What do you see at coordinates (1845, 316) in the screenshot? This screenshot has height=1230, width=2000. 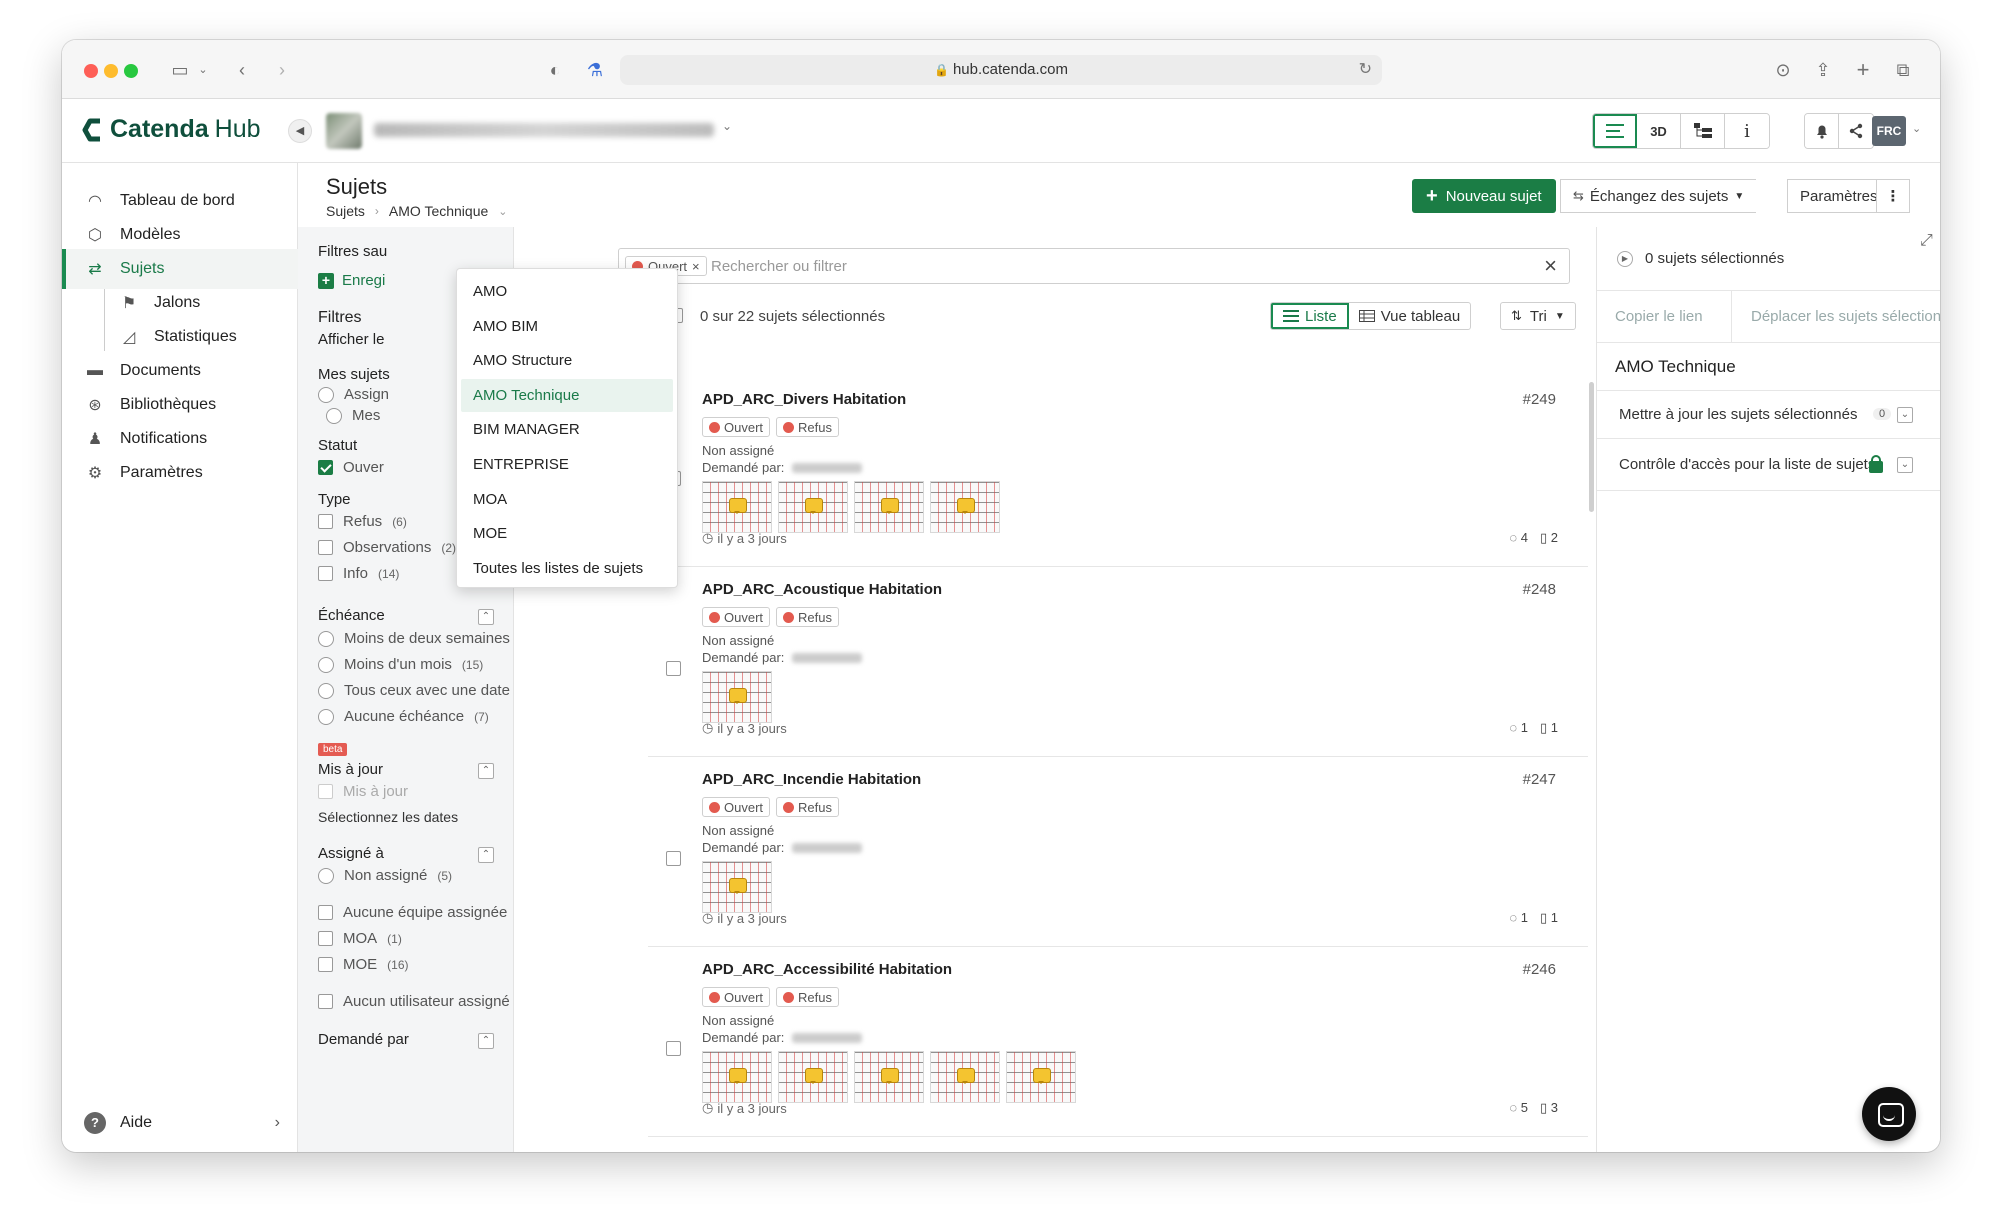 I see `move-selected-button: Déplacer les sujets sélectionnés` at bounding box center [1845, 316].